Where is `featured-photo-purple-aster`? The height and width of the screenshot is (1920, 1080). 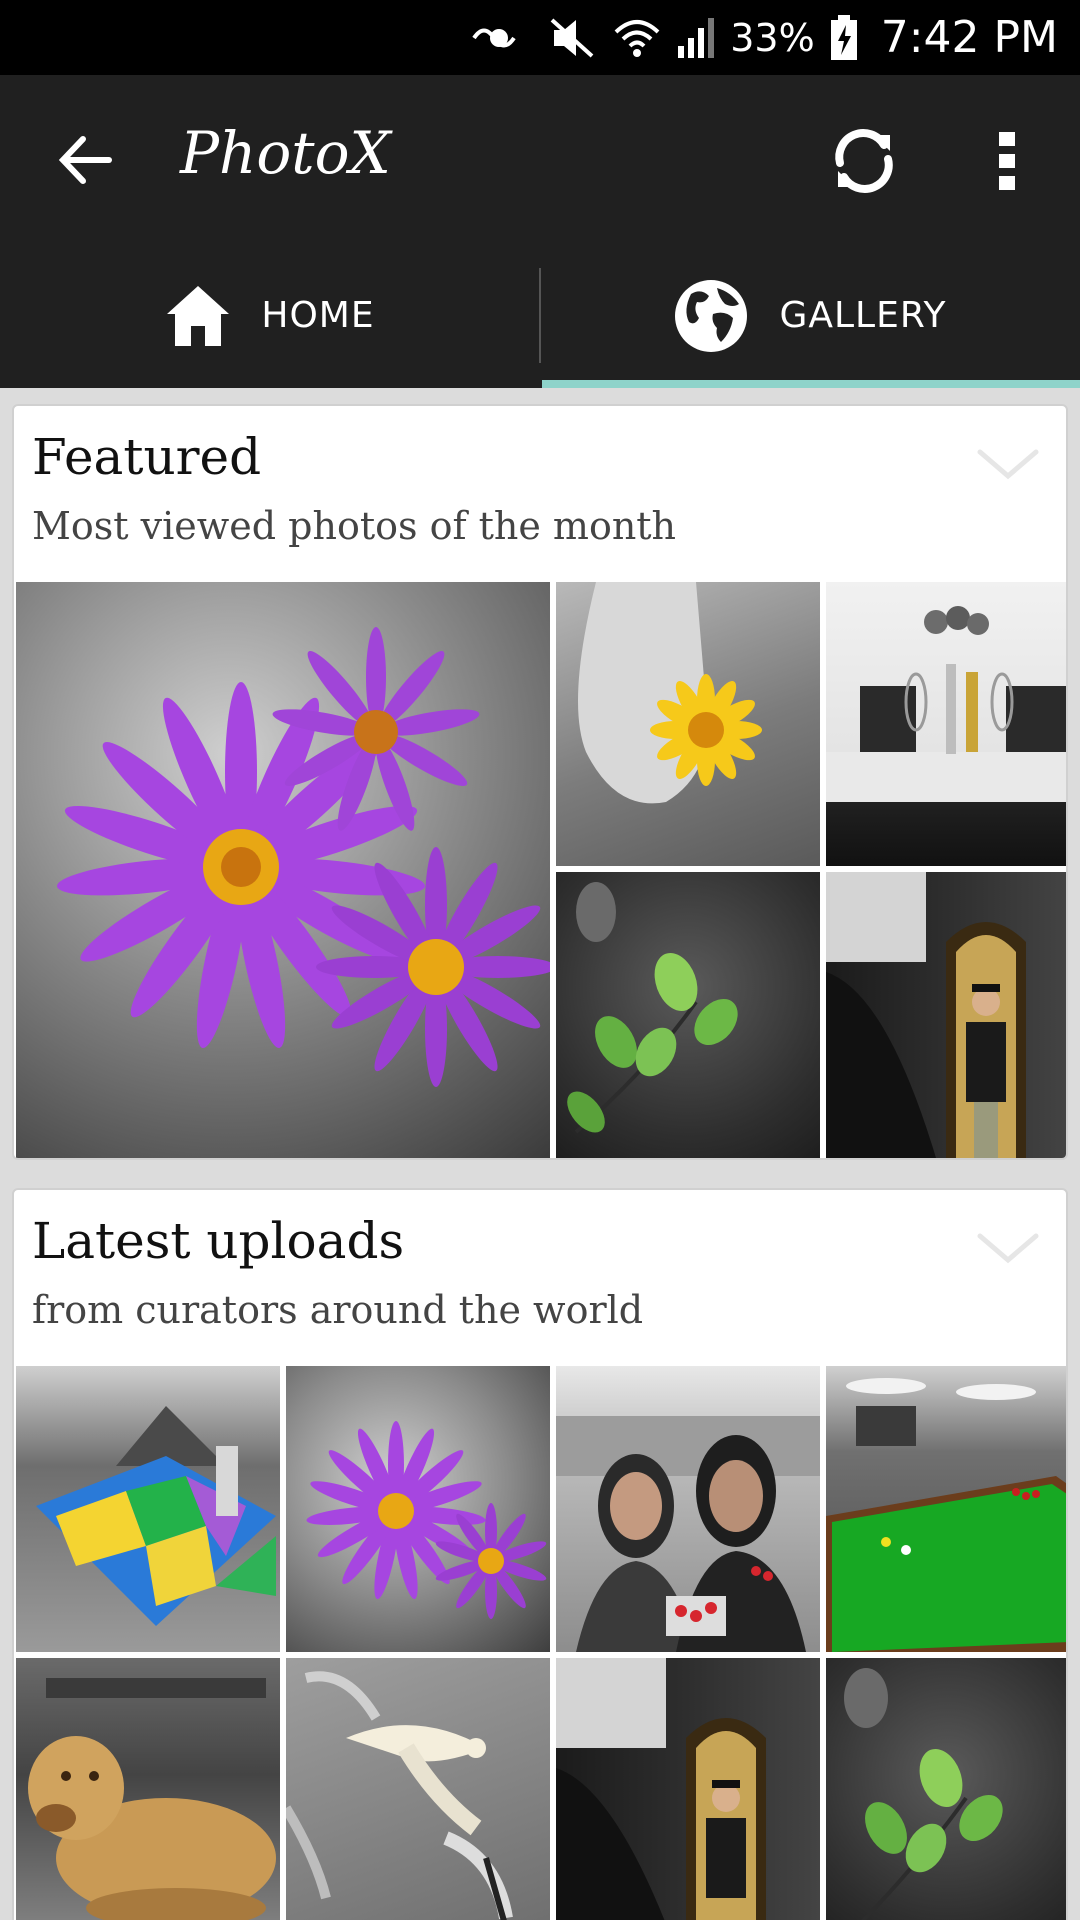
featured-photo-purple-aster is located at coordinates (283, 870).